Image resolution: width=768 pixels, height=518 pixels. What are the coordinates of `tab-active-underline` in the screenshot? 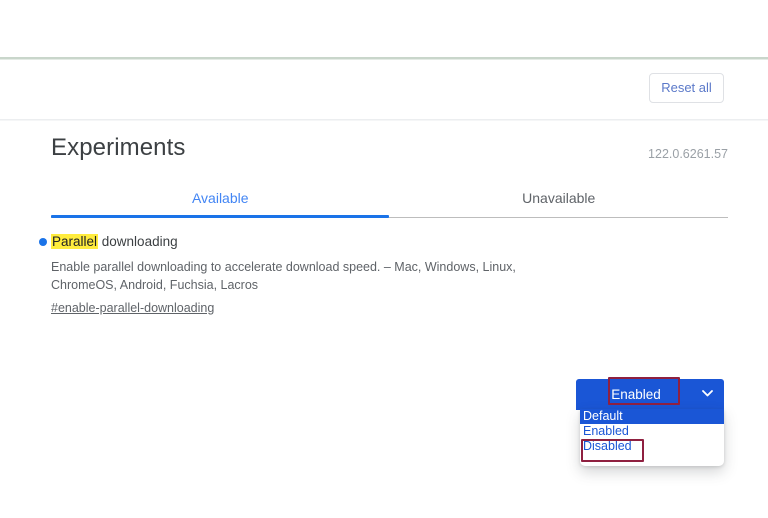 It's located at (220, 216).